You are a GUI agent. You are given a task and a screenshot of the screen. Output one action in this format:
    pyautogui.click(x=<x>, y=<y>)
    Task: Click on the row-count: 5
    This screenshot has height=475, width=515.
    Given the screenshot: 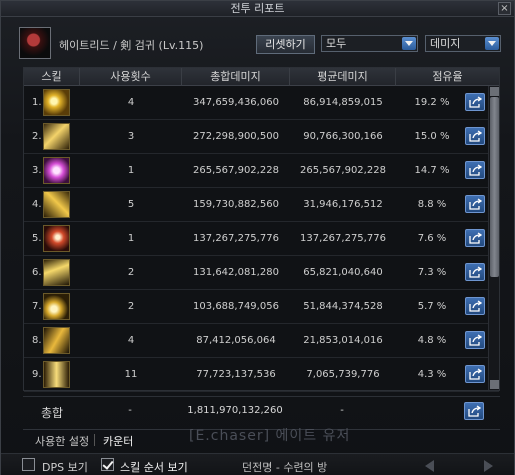 What is the action you would take?
    pyautogui.click(x=131, y=204)
    